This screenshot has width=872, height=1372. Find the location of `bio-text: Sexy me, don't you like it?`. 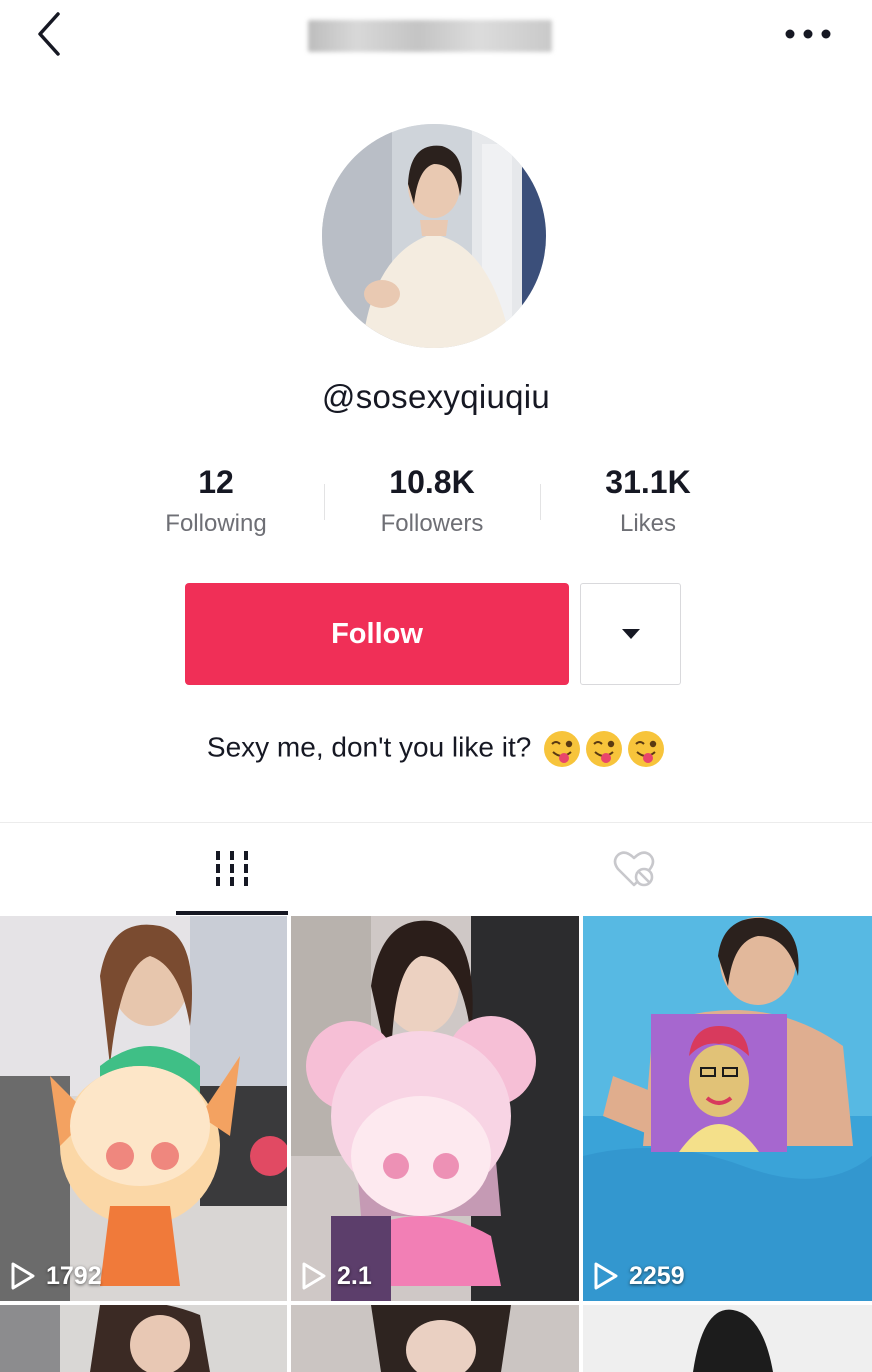

bio-text: Sexy me, don't you like it? is located at coordinates (369, 747).